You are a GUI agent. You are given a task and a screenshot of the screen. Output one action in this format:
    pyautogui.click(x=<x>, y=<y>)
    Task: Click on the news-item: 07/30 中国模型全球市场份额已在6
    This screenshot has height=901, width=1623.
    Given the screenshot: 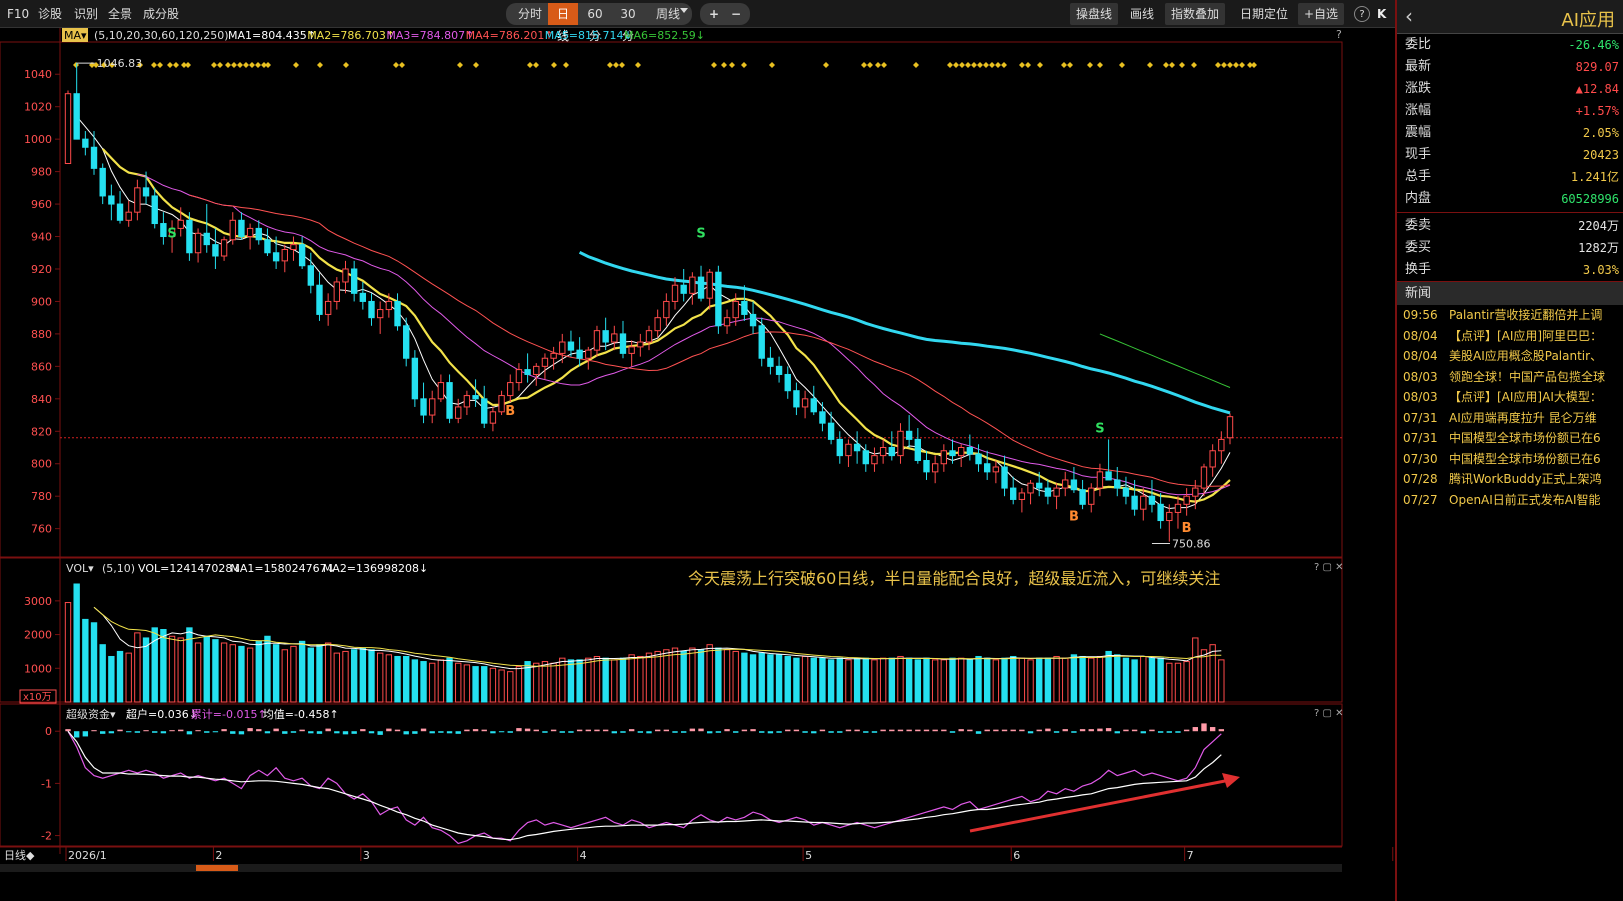 What is the action you would take?
    pyautogui.click(x=1510, y=459)
    